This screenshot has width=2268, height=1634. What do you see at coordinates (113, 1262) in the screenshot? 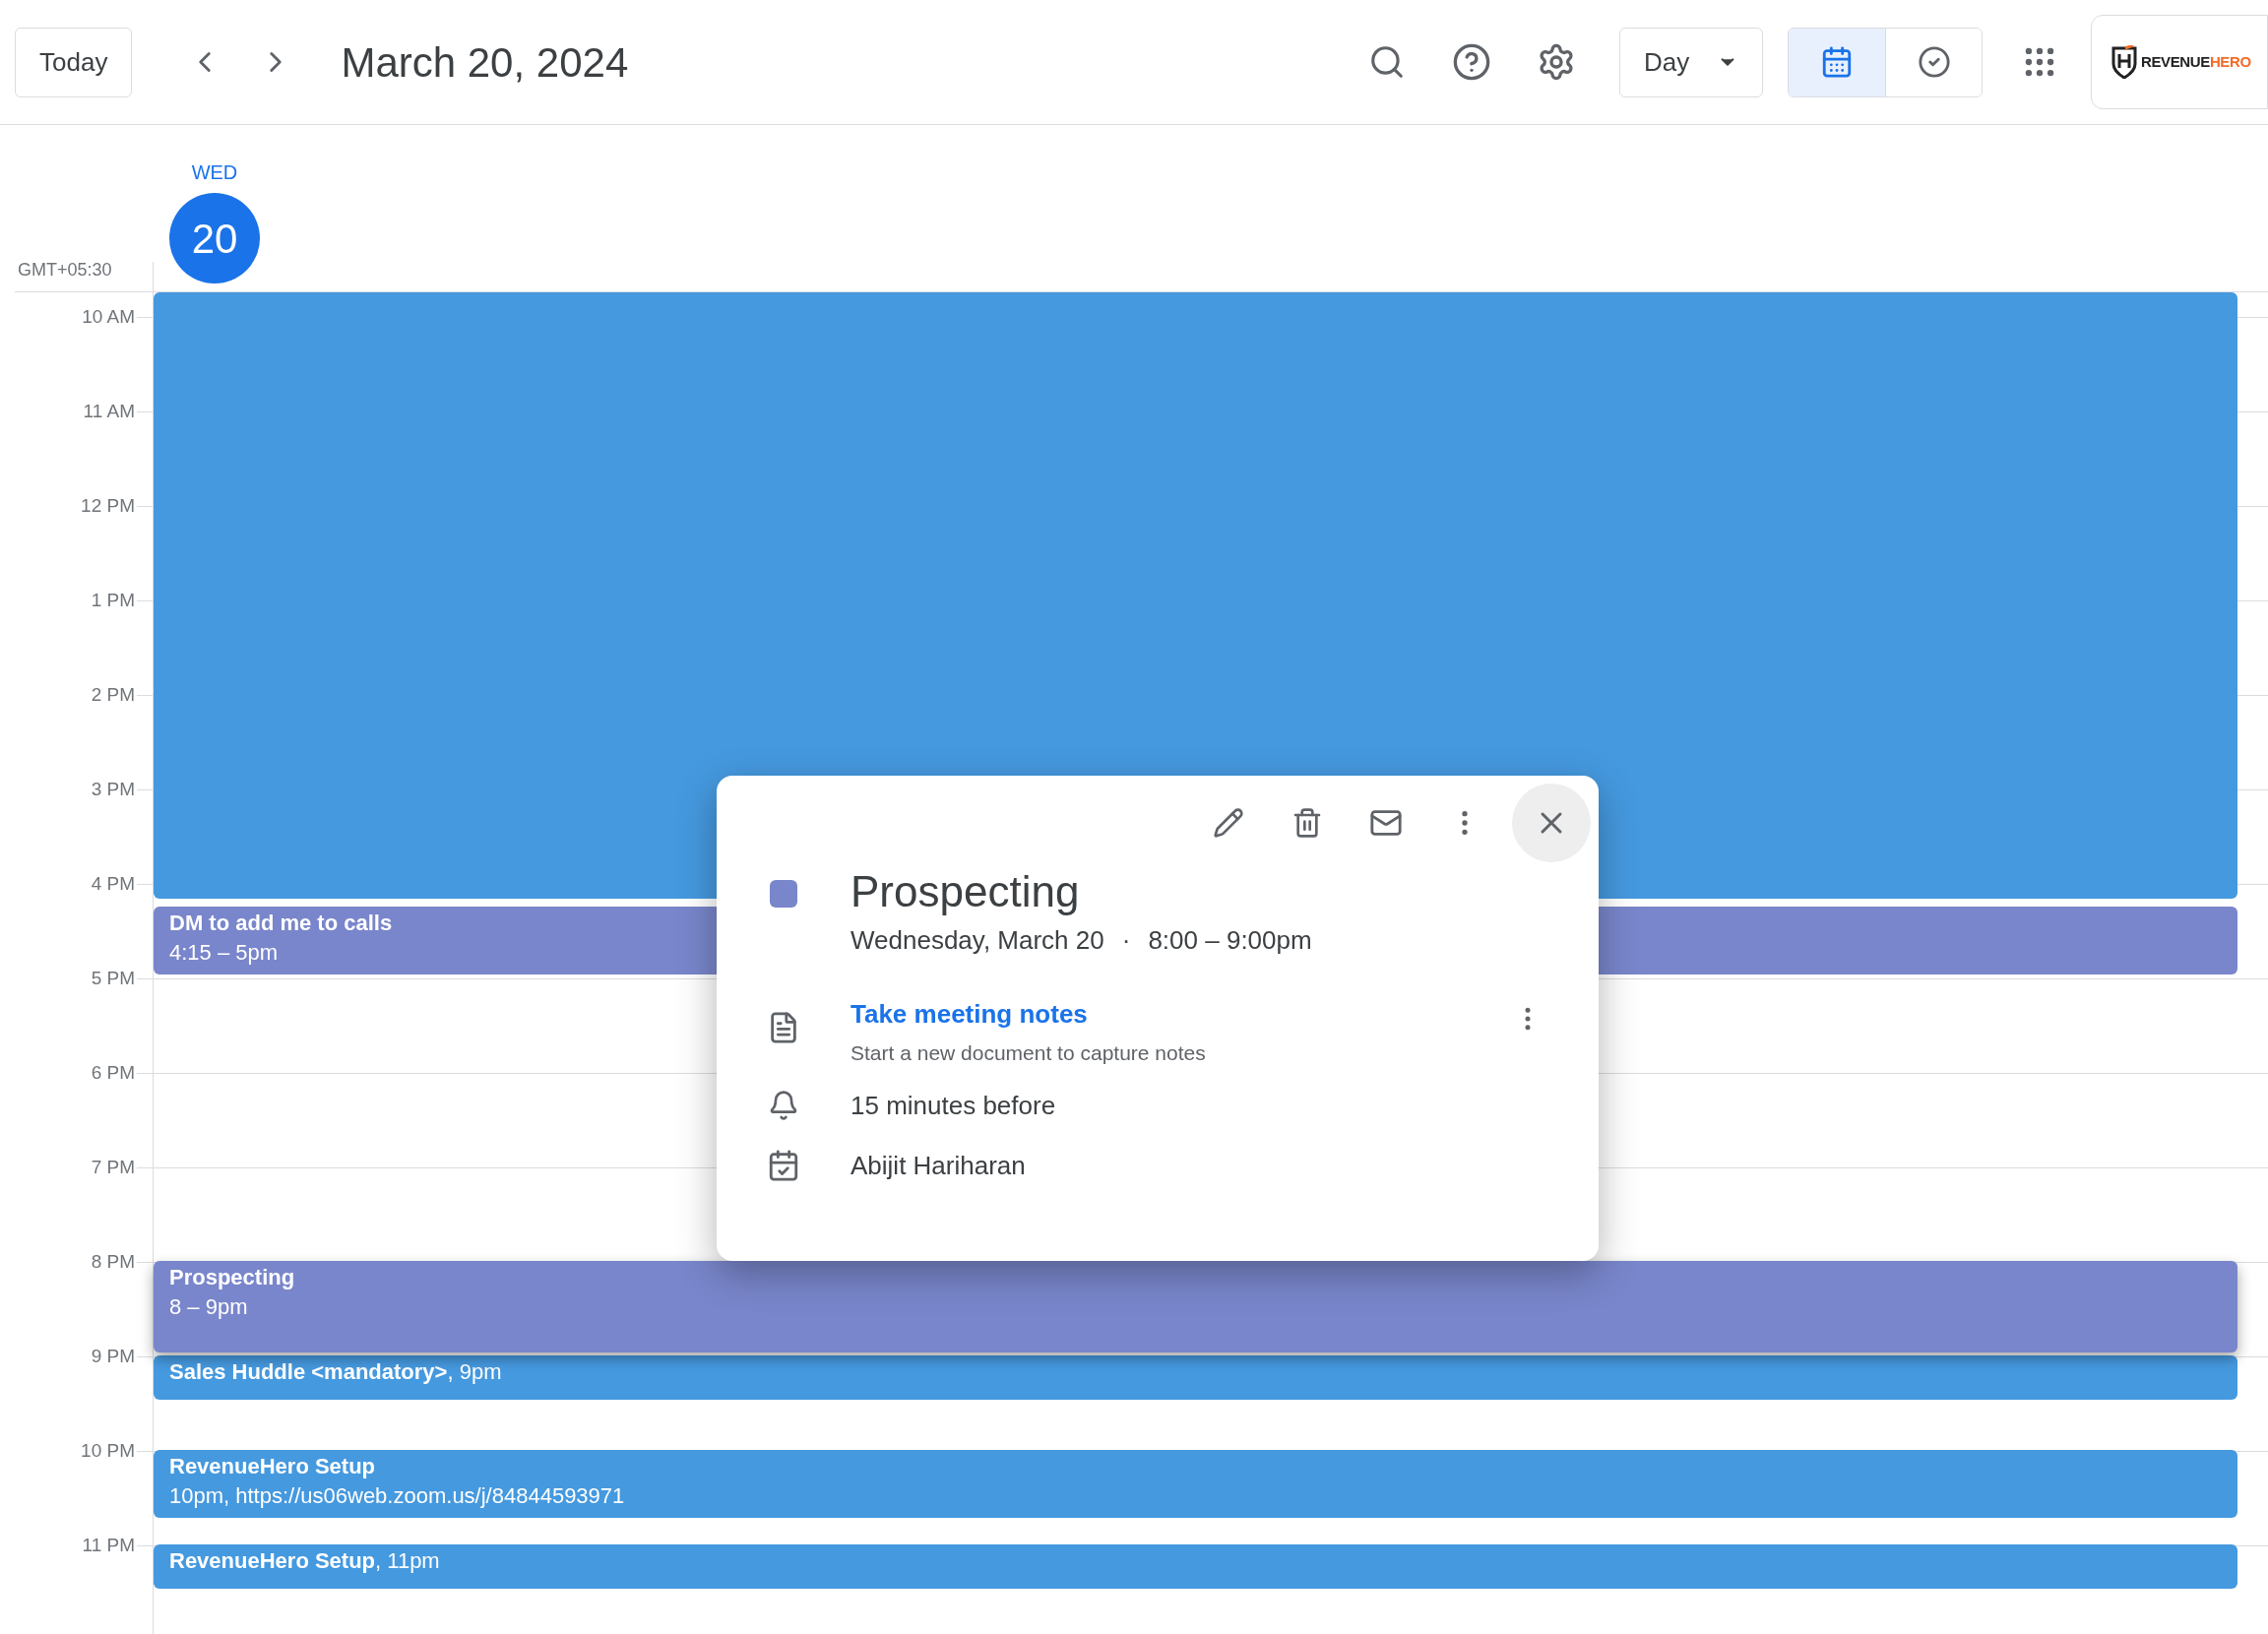
I see `hour-label: 8 PM` at bounding box center [113, 1262].